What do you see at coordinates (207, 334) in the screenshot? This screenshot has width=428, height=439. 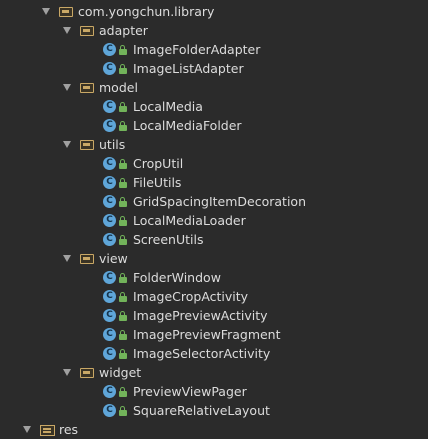 I see `tree-node-label: ImagePreviewFragment` at bounding box center [207, 334].